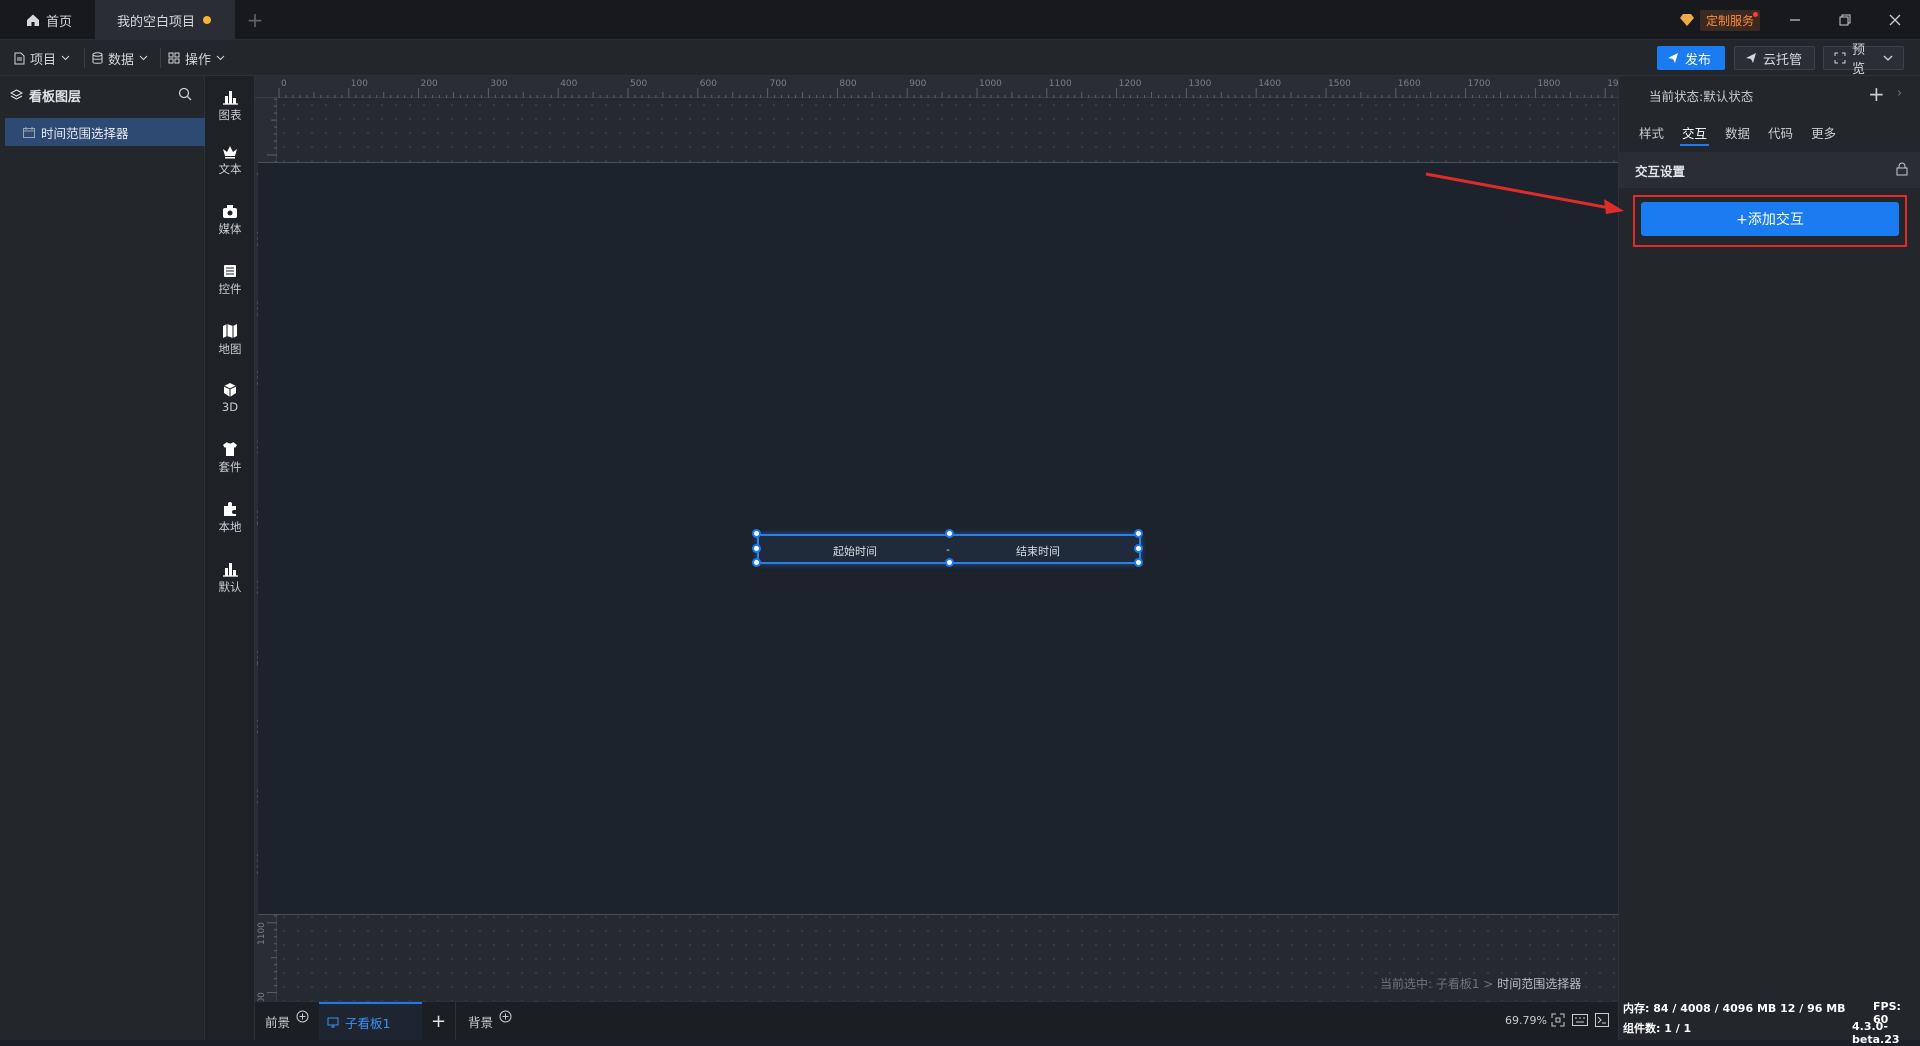 The height and width of the screenshot is (1046, 1920). Describe the element at coordinates (185, 94) in the screenshot. I see `search-icon` at that location.